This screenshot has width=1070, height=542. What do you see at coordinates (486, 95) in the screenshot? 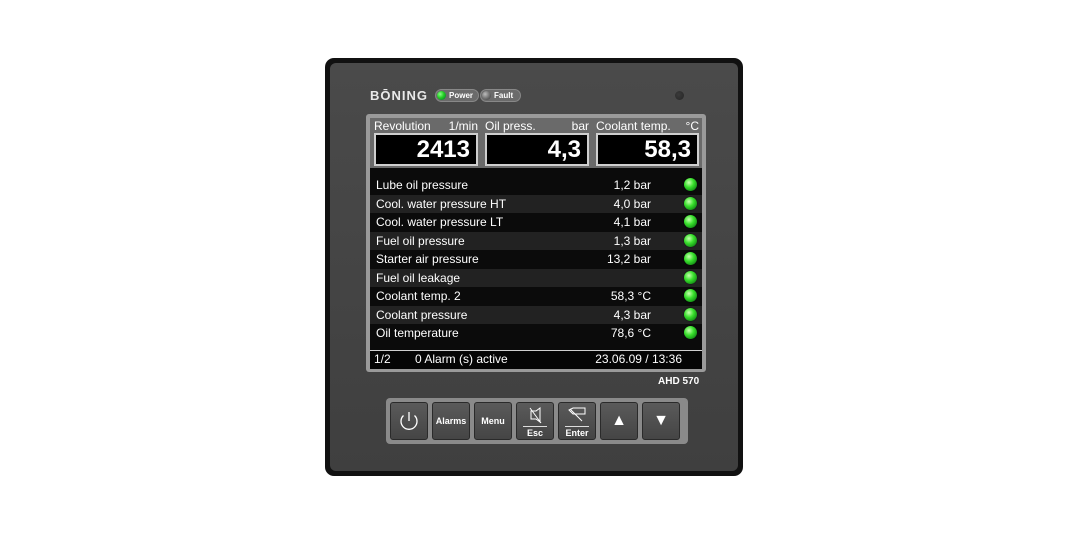
I see `fault-led-icon` at bounding box center [486, 95].